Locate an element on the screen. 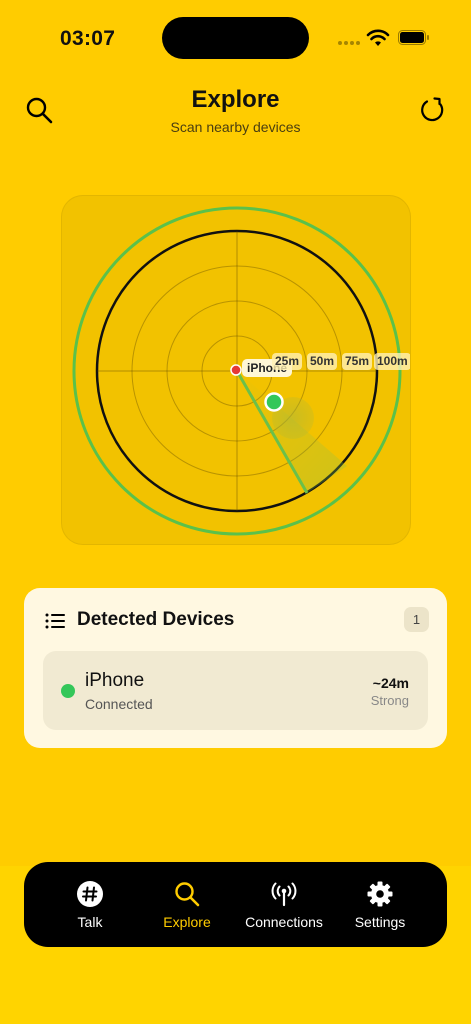 This screenshot has height=1024, width=471. ring-label-25m: 25m is located at coordinates (287, 361).